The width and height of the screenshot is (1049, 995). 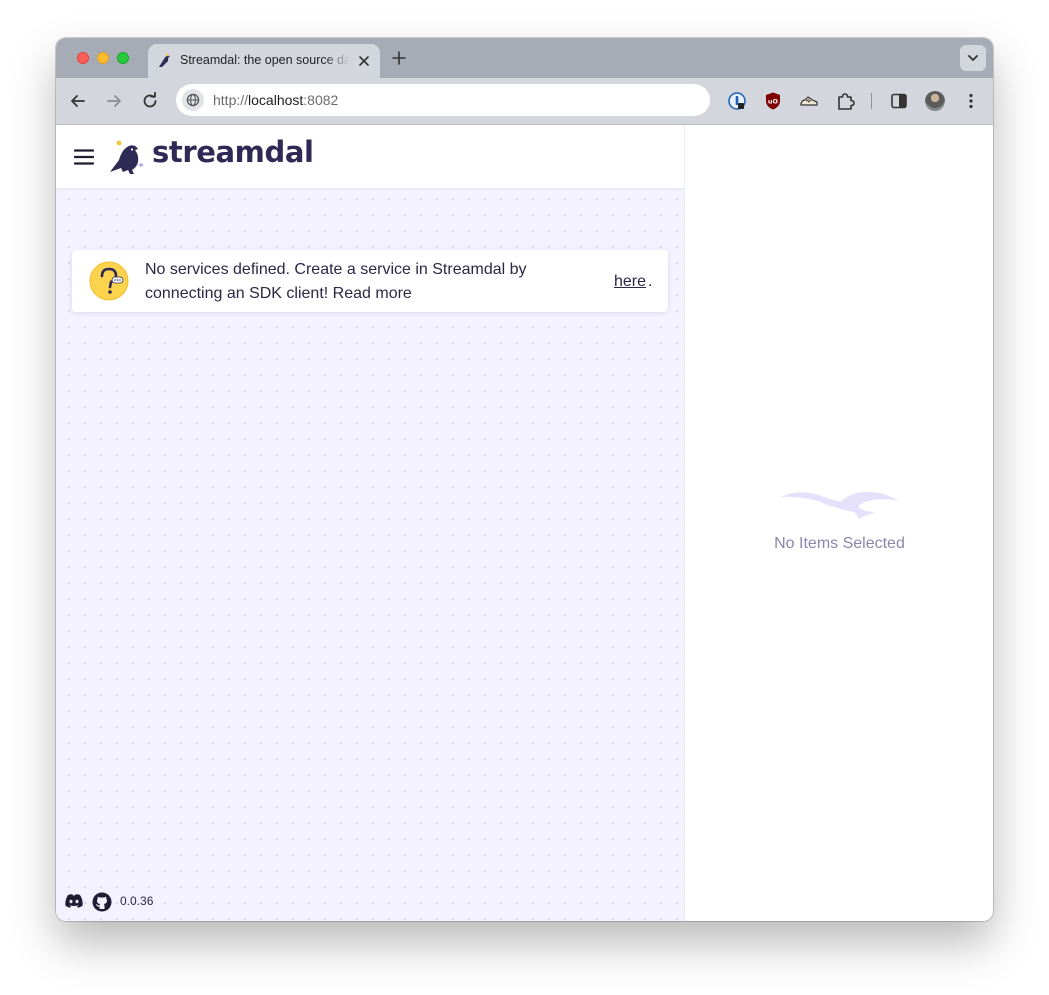 What do you see at coordinates (150, 101) in the screenshot?
I see `reload-icon` at bounding box center [150, 101].